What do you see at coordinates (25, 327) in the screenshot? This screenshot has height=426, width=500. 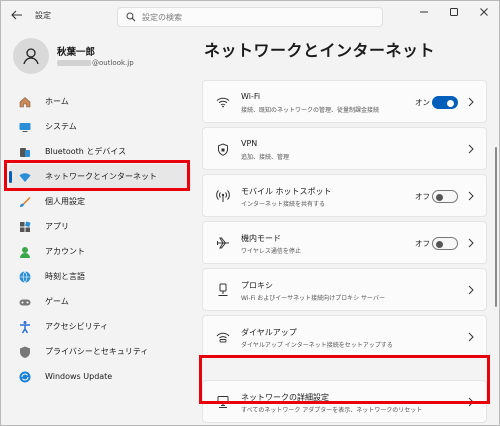 I see `accessibility-icon` at bounding box center [25, 327].